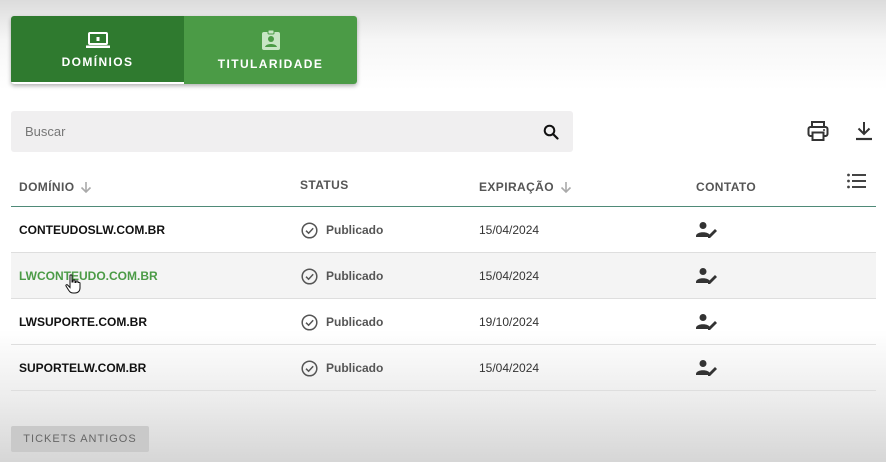 The width and height of the screenshot is (886, 462). Describe the element at coordinates (551, 132) in the screenshot. I see `search-icon` at that location.